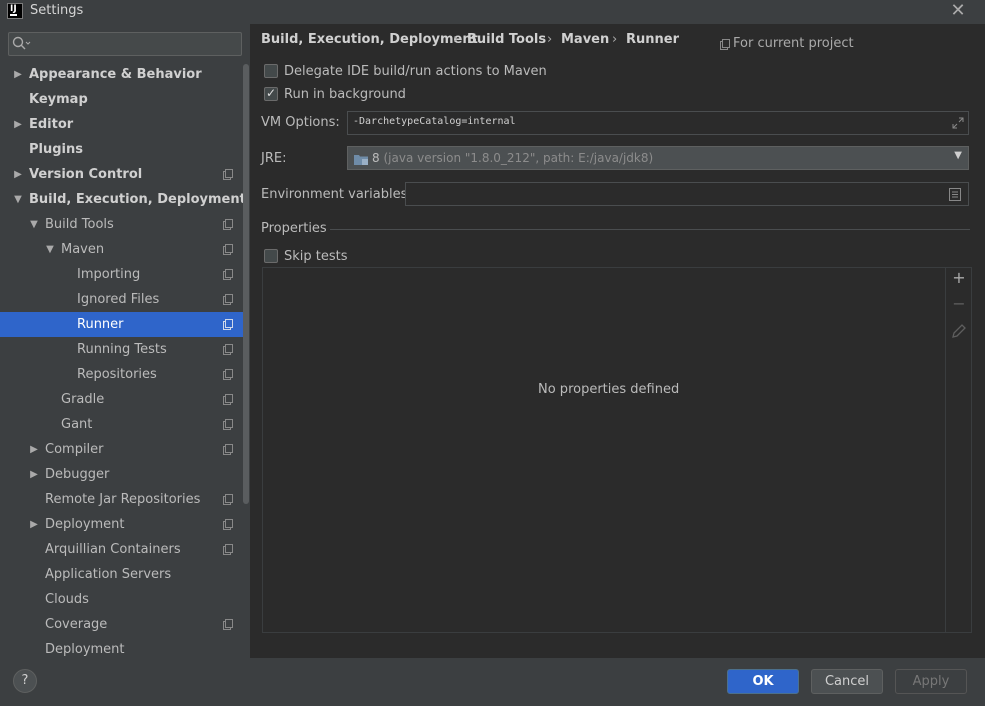  What do you see at coordinates (955, 194) in the screenshot?
I see `edit-list-icon` at bounding box center [955, 194].